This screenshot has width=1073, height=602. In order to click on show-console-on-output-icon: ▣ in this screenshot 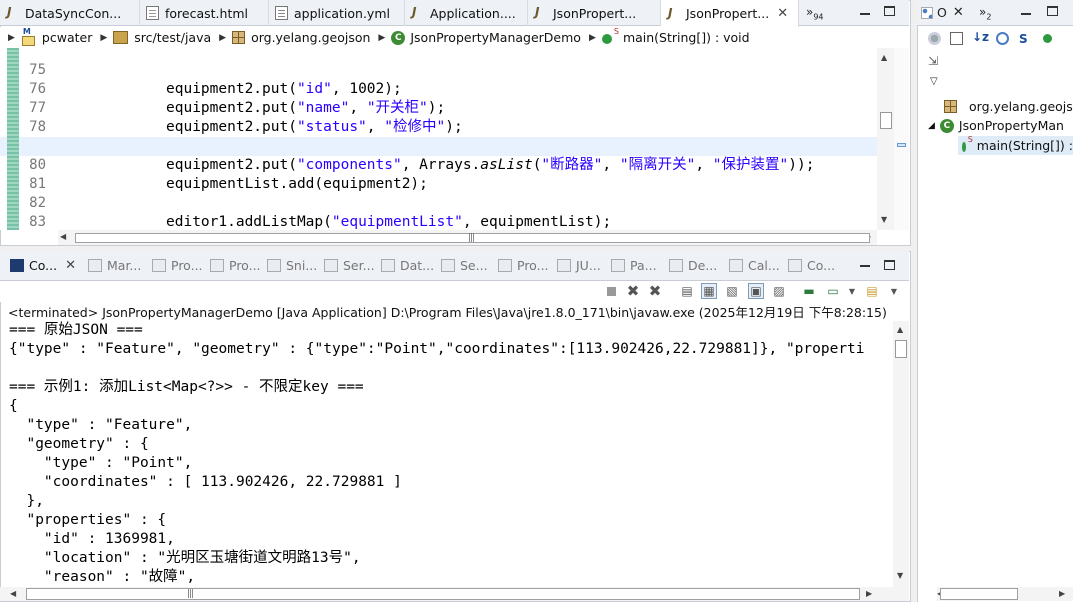, I will do `click(756, 291)`.